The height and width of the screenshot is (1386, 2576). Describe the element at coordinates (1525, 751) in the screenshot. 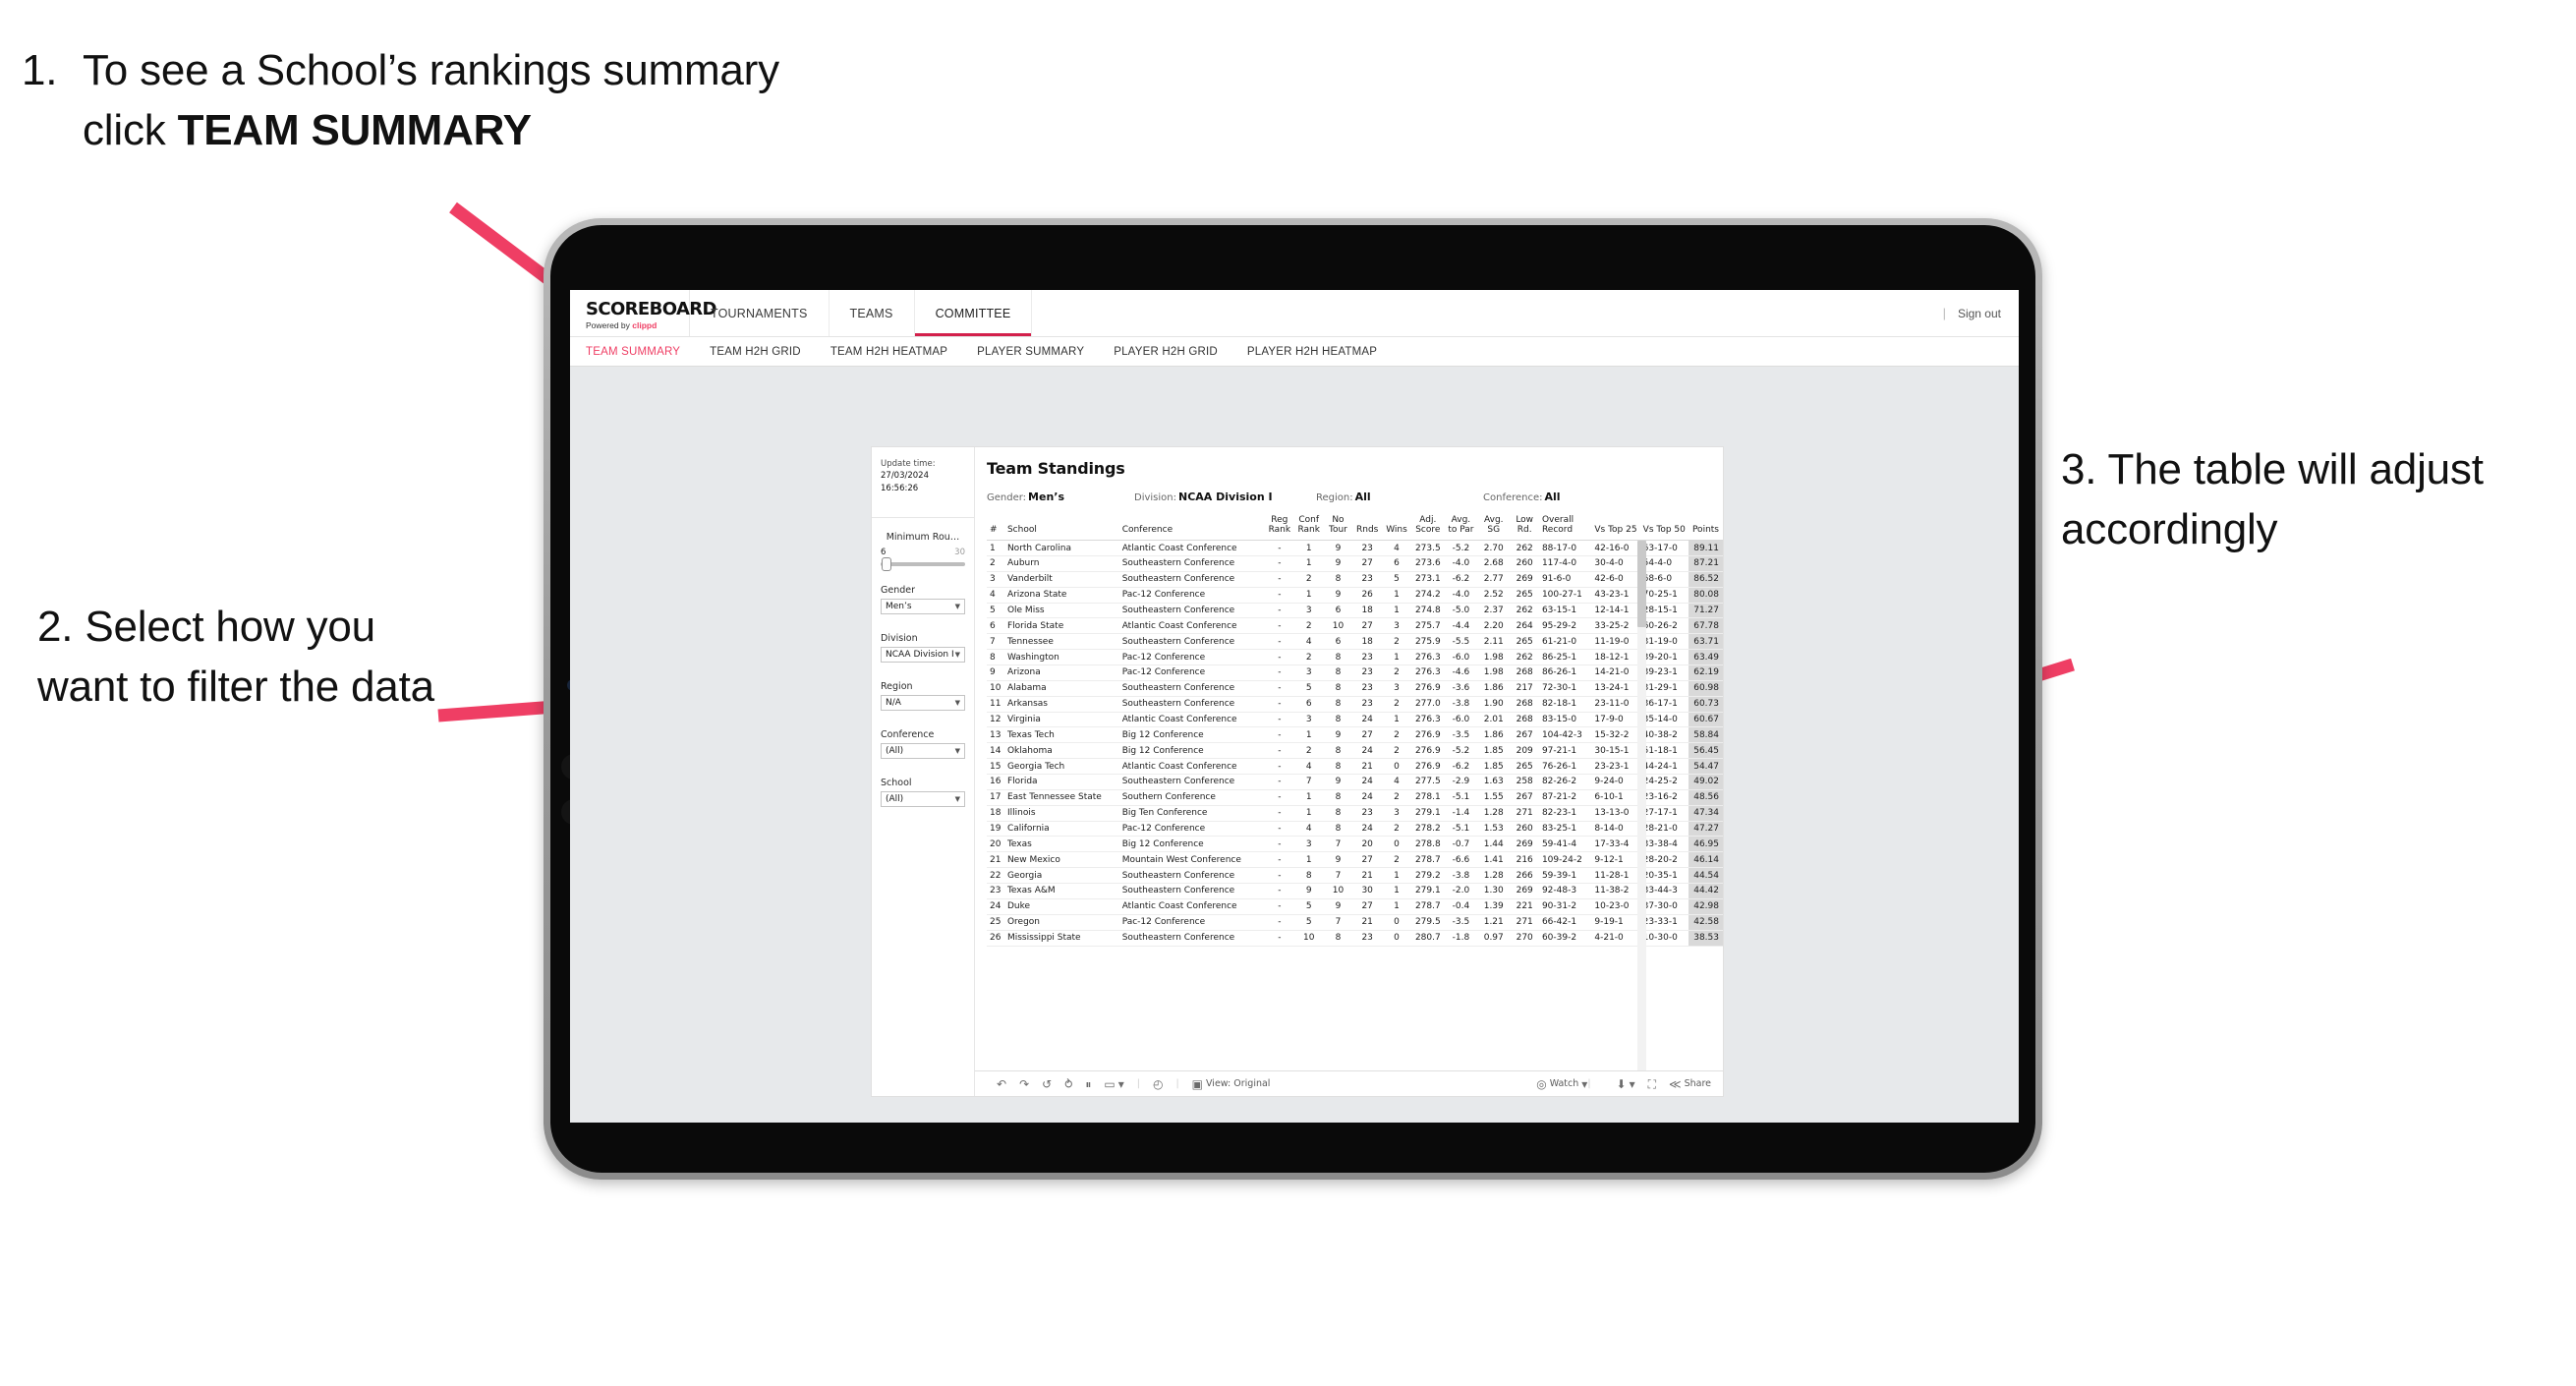

I see `cell-low-rd: 209` at that location.